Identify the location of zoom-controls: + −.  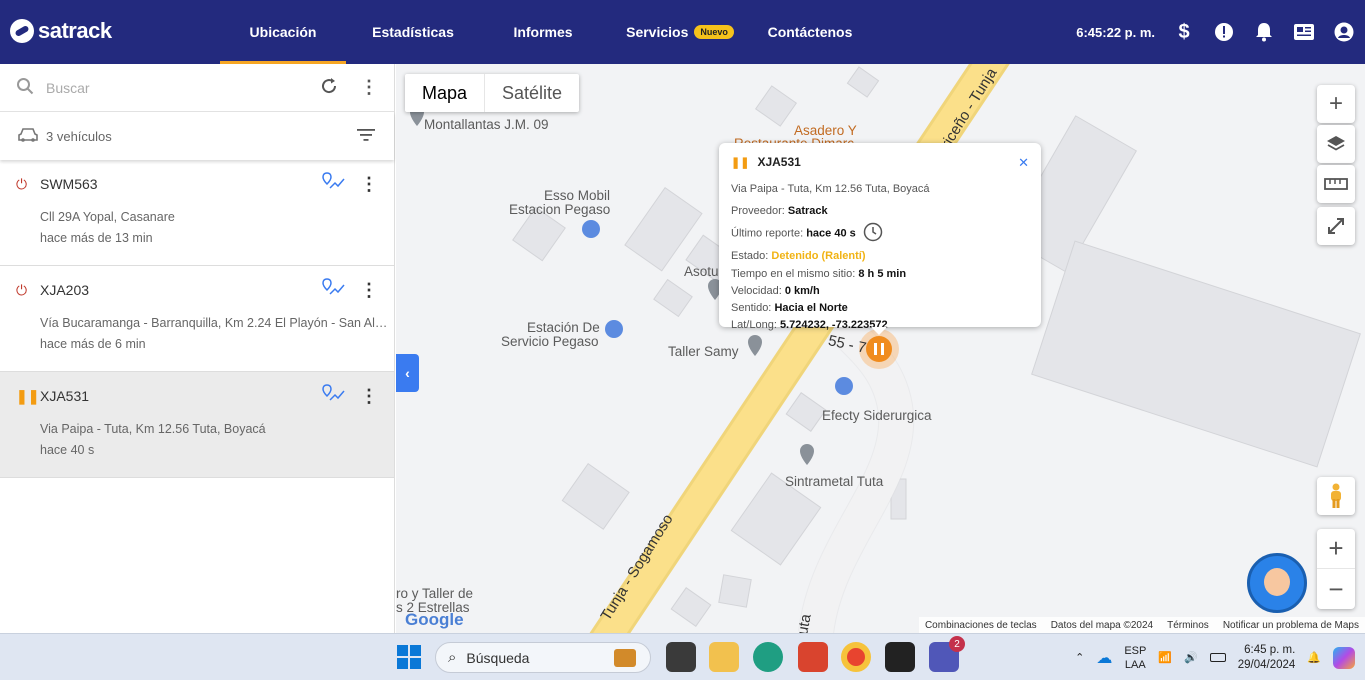
(1336, 569).